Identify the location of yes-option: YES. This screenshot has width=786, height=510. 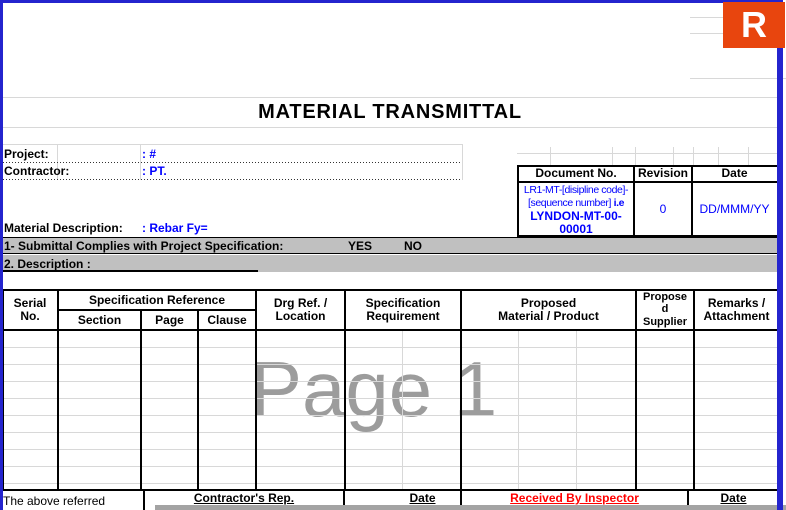
(360, 246).